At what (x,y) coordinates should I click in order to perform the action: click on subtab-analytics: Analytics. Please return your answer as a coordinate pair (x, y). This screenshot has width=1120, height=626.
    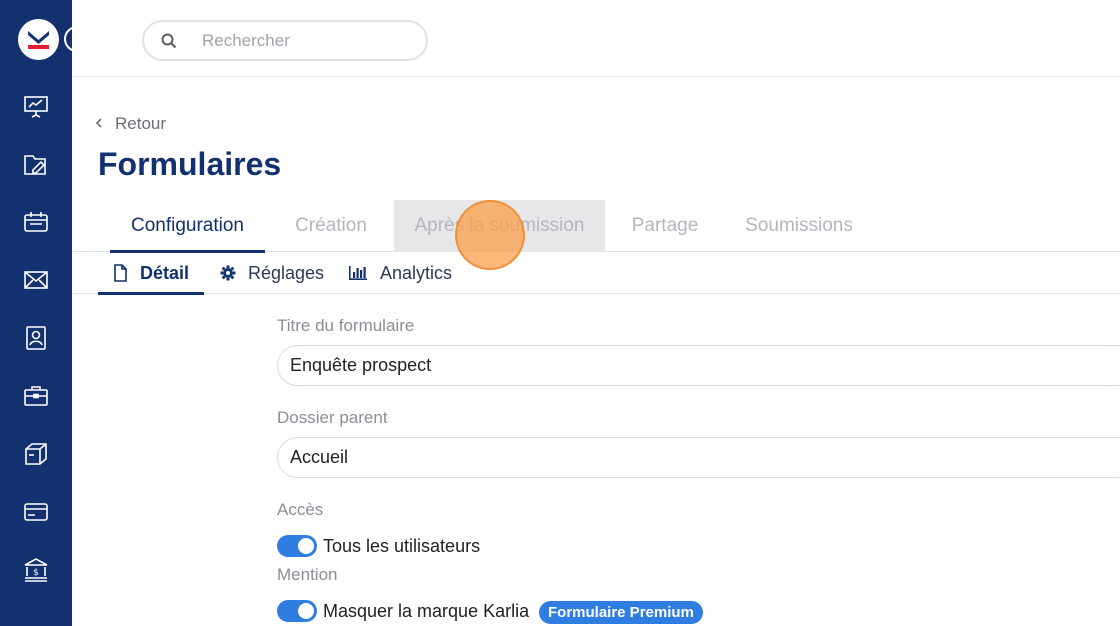
    Looking at the image, I should click on (400, 273).